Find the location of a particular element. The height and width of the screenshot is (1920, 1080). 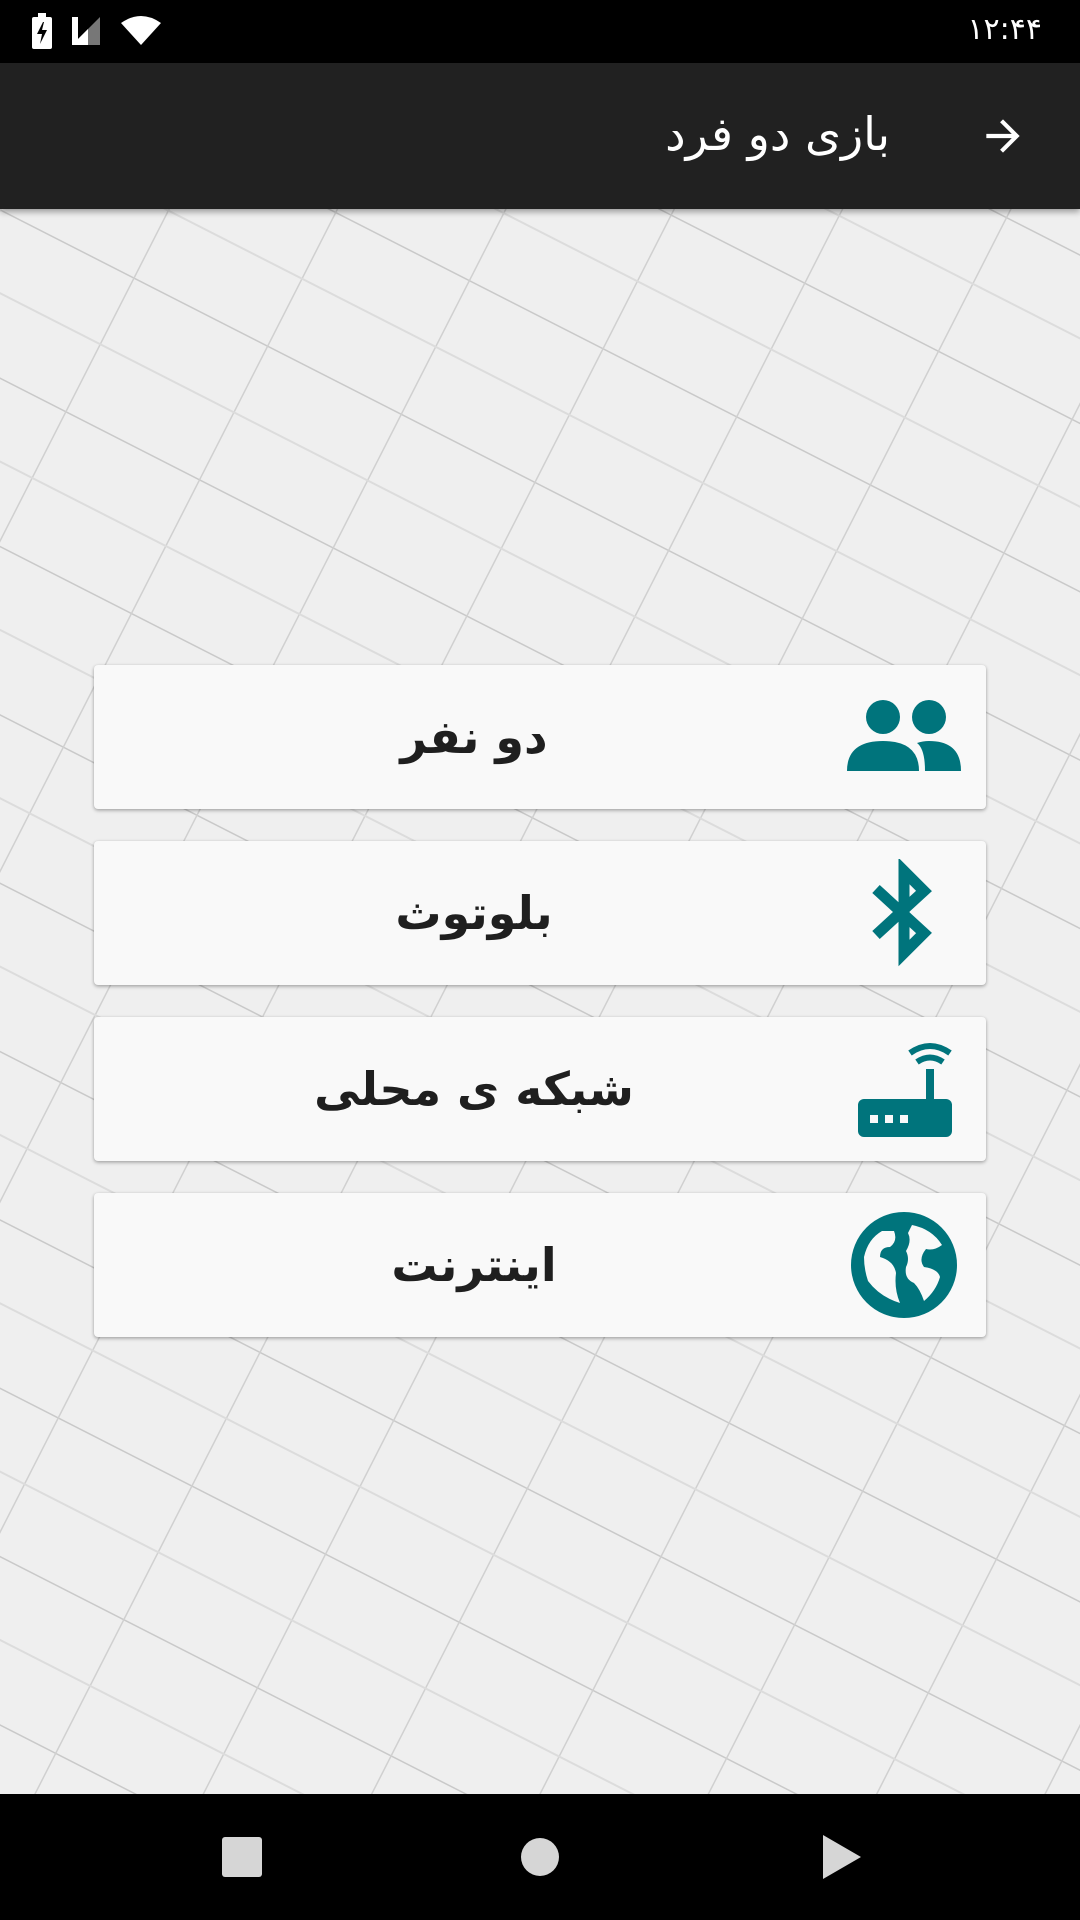

internet-button: اینترنت is located at coordinates (540, 1265).